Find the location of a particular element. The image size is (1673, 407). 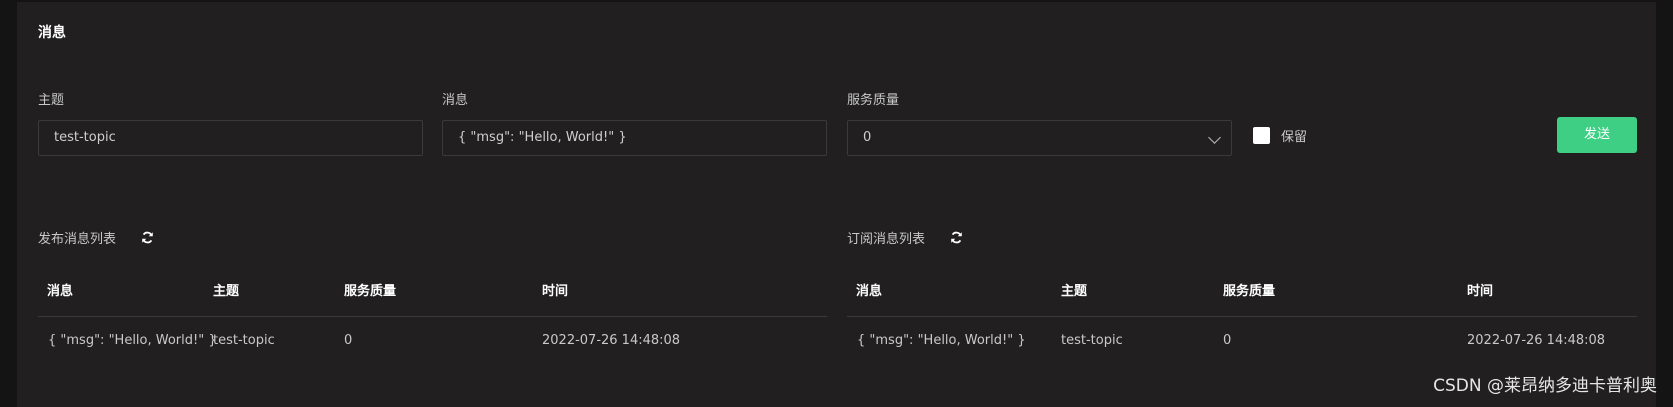

subscribe-list-title: 订阅消息列表 is located at coordinates (886, 239).